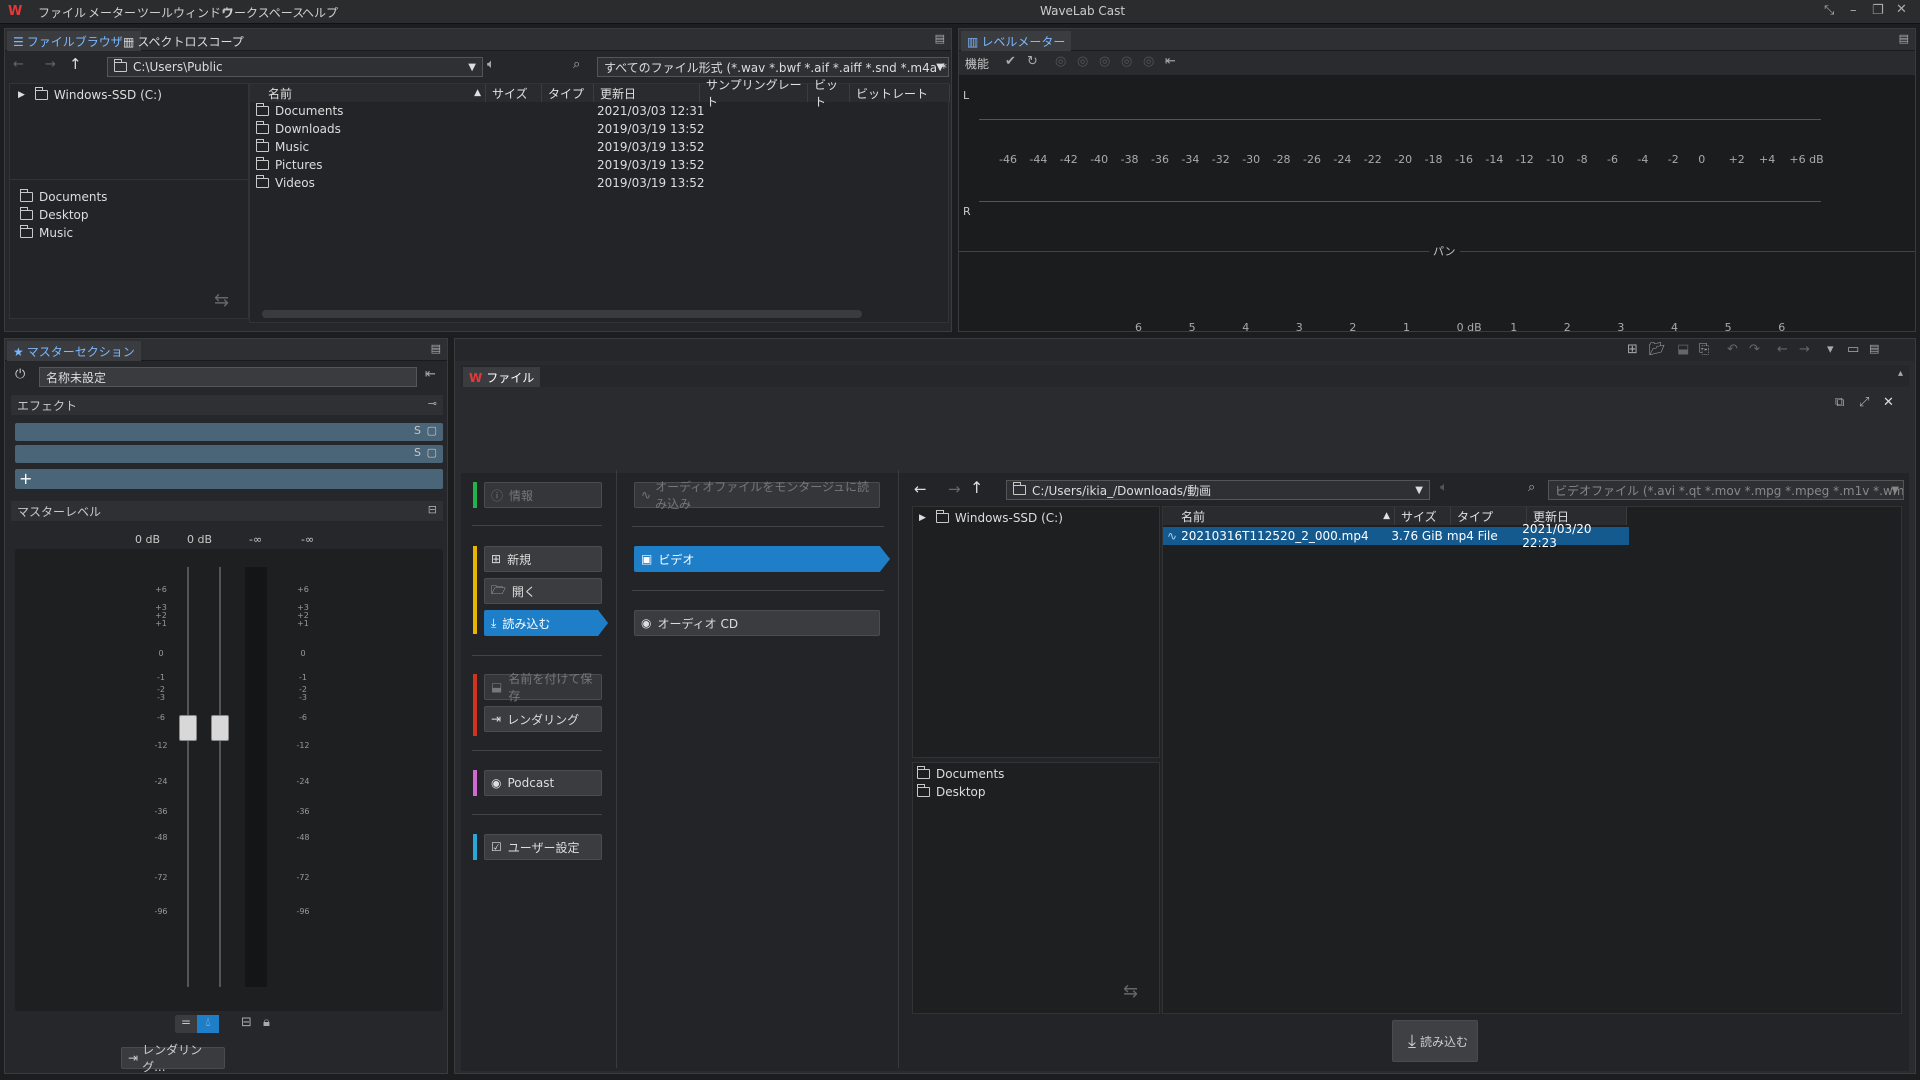 The height and width of the screenshot is (1080, 1920). What do you see at coordinates (188, 728) in the screenshot?
I see `fader-handle-l` at bounding box center [188, 728].